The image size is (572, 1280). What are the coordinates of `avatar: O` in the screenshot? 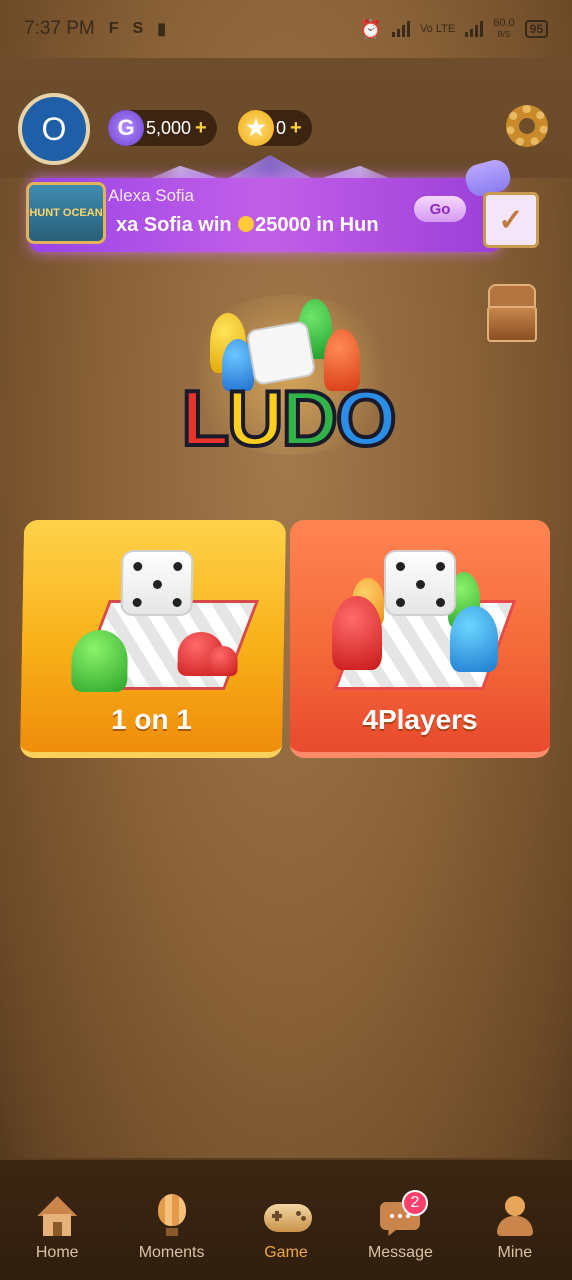 It's located at (54, 129).